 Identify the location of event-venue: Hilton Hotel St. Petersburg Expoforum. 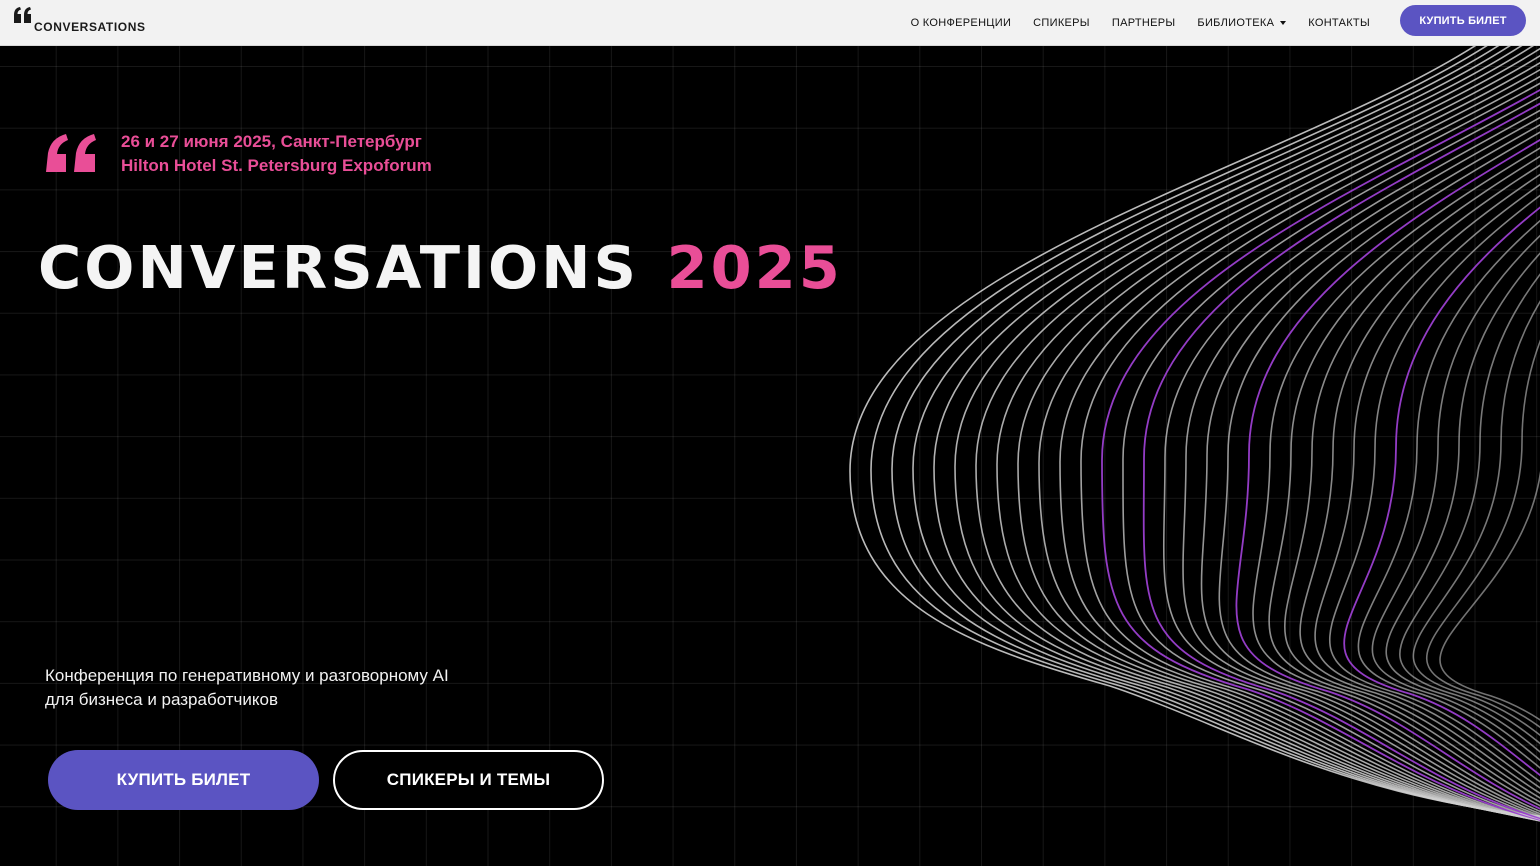
(276, 165).